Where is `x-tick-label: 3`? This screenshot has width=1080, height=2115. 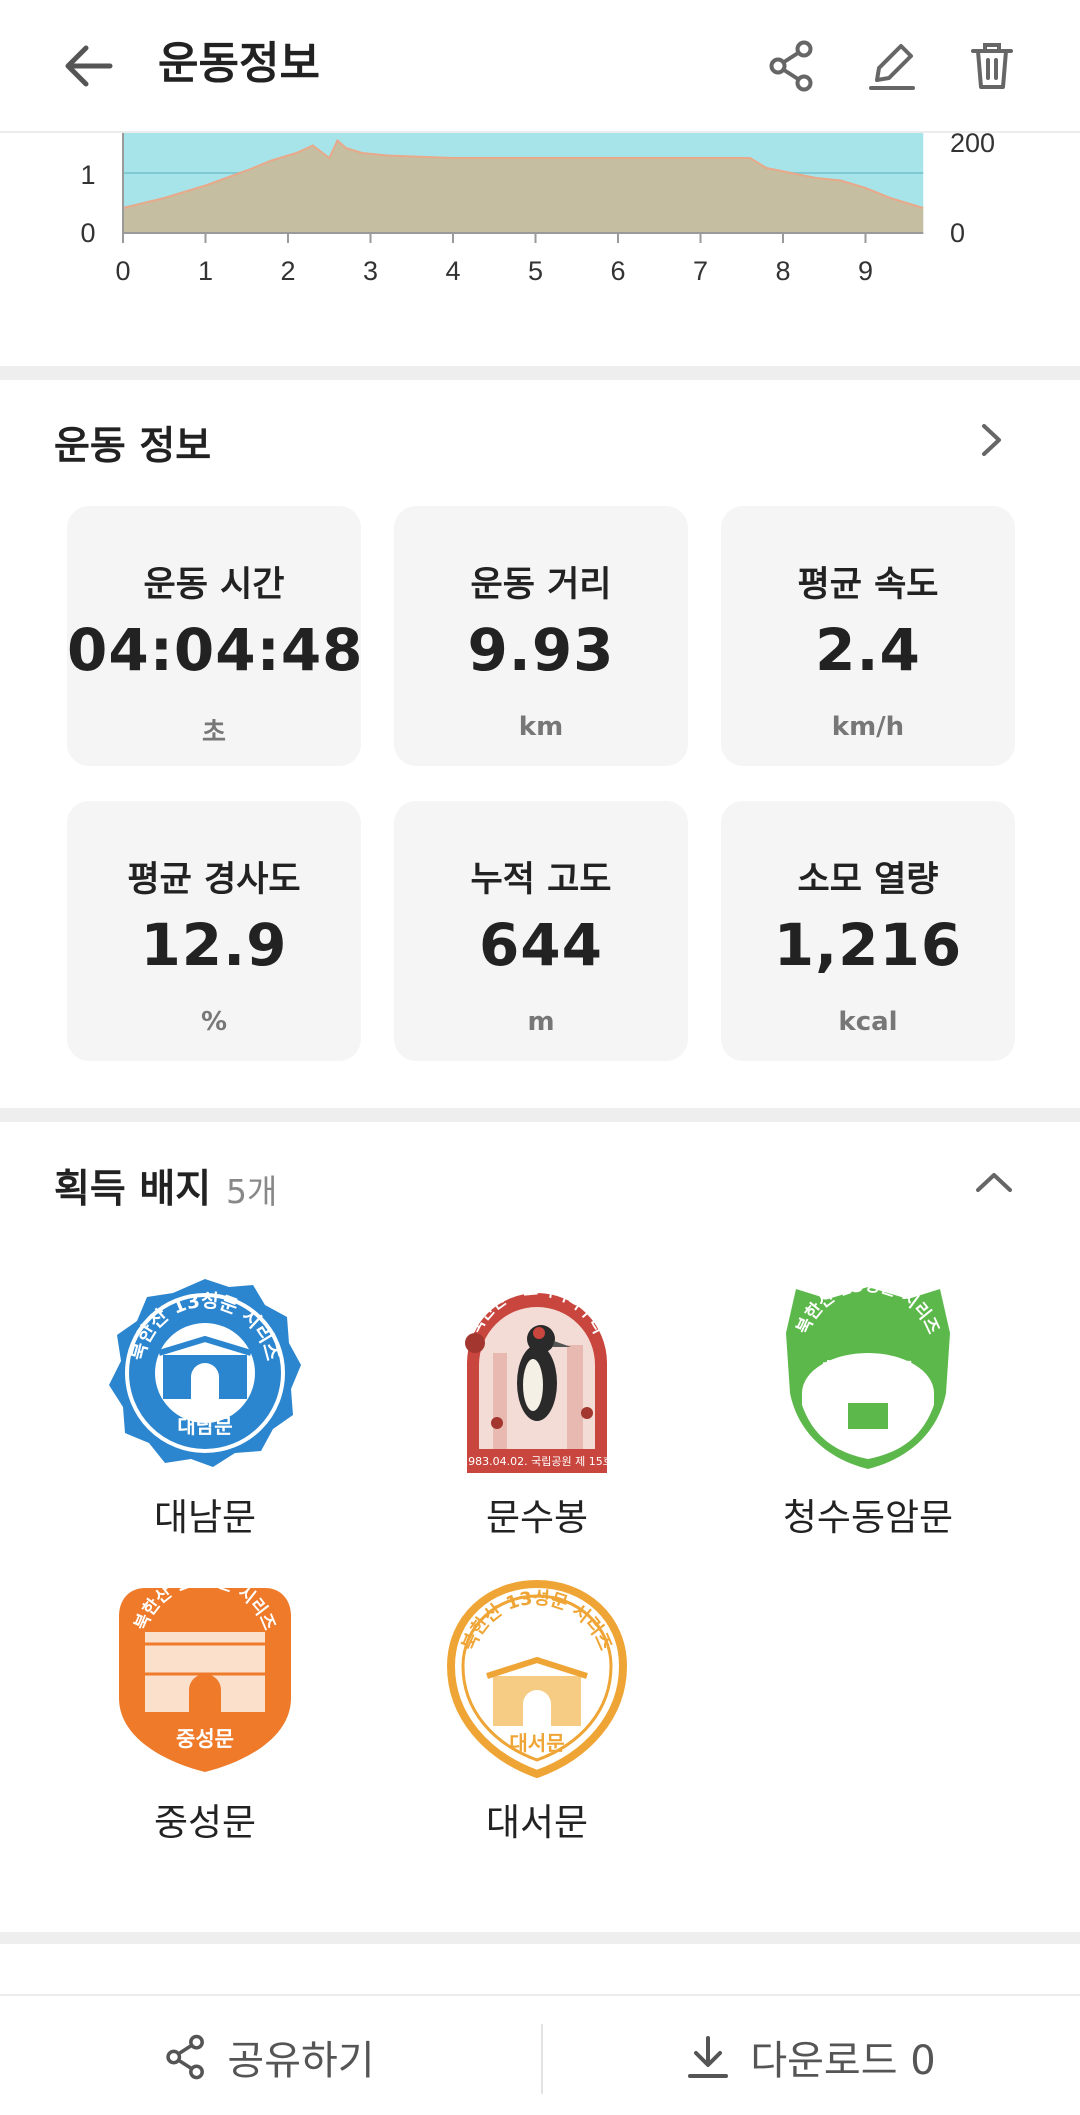
x-tick-label: 3 is located at coordinates (370, 271).